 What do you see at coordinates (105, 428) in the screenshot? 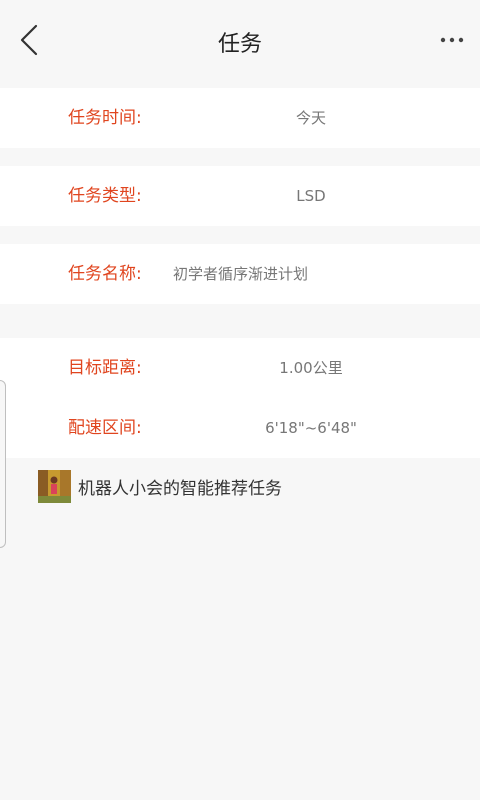
I see `pace-range-label: 配速区间:` at bounding box center [105, 428].